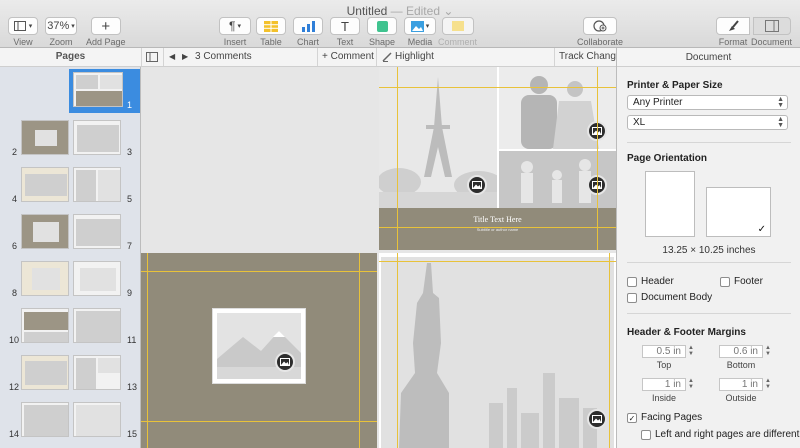  Describe the element at coordinates (741, 351) in the screenshot. I see `bottom-margin-input: 0.6 in` at that location.